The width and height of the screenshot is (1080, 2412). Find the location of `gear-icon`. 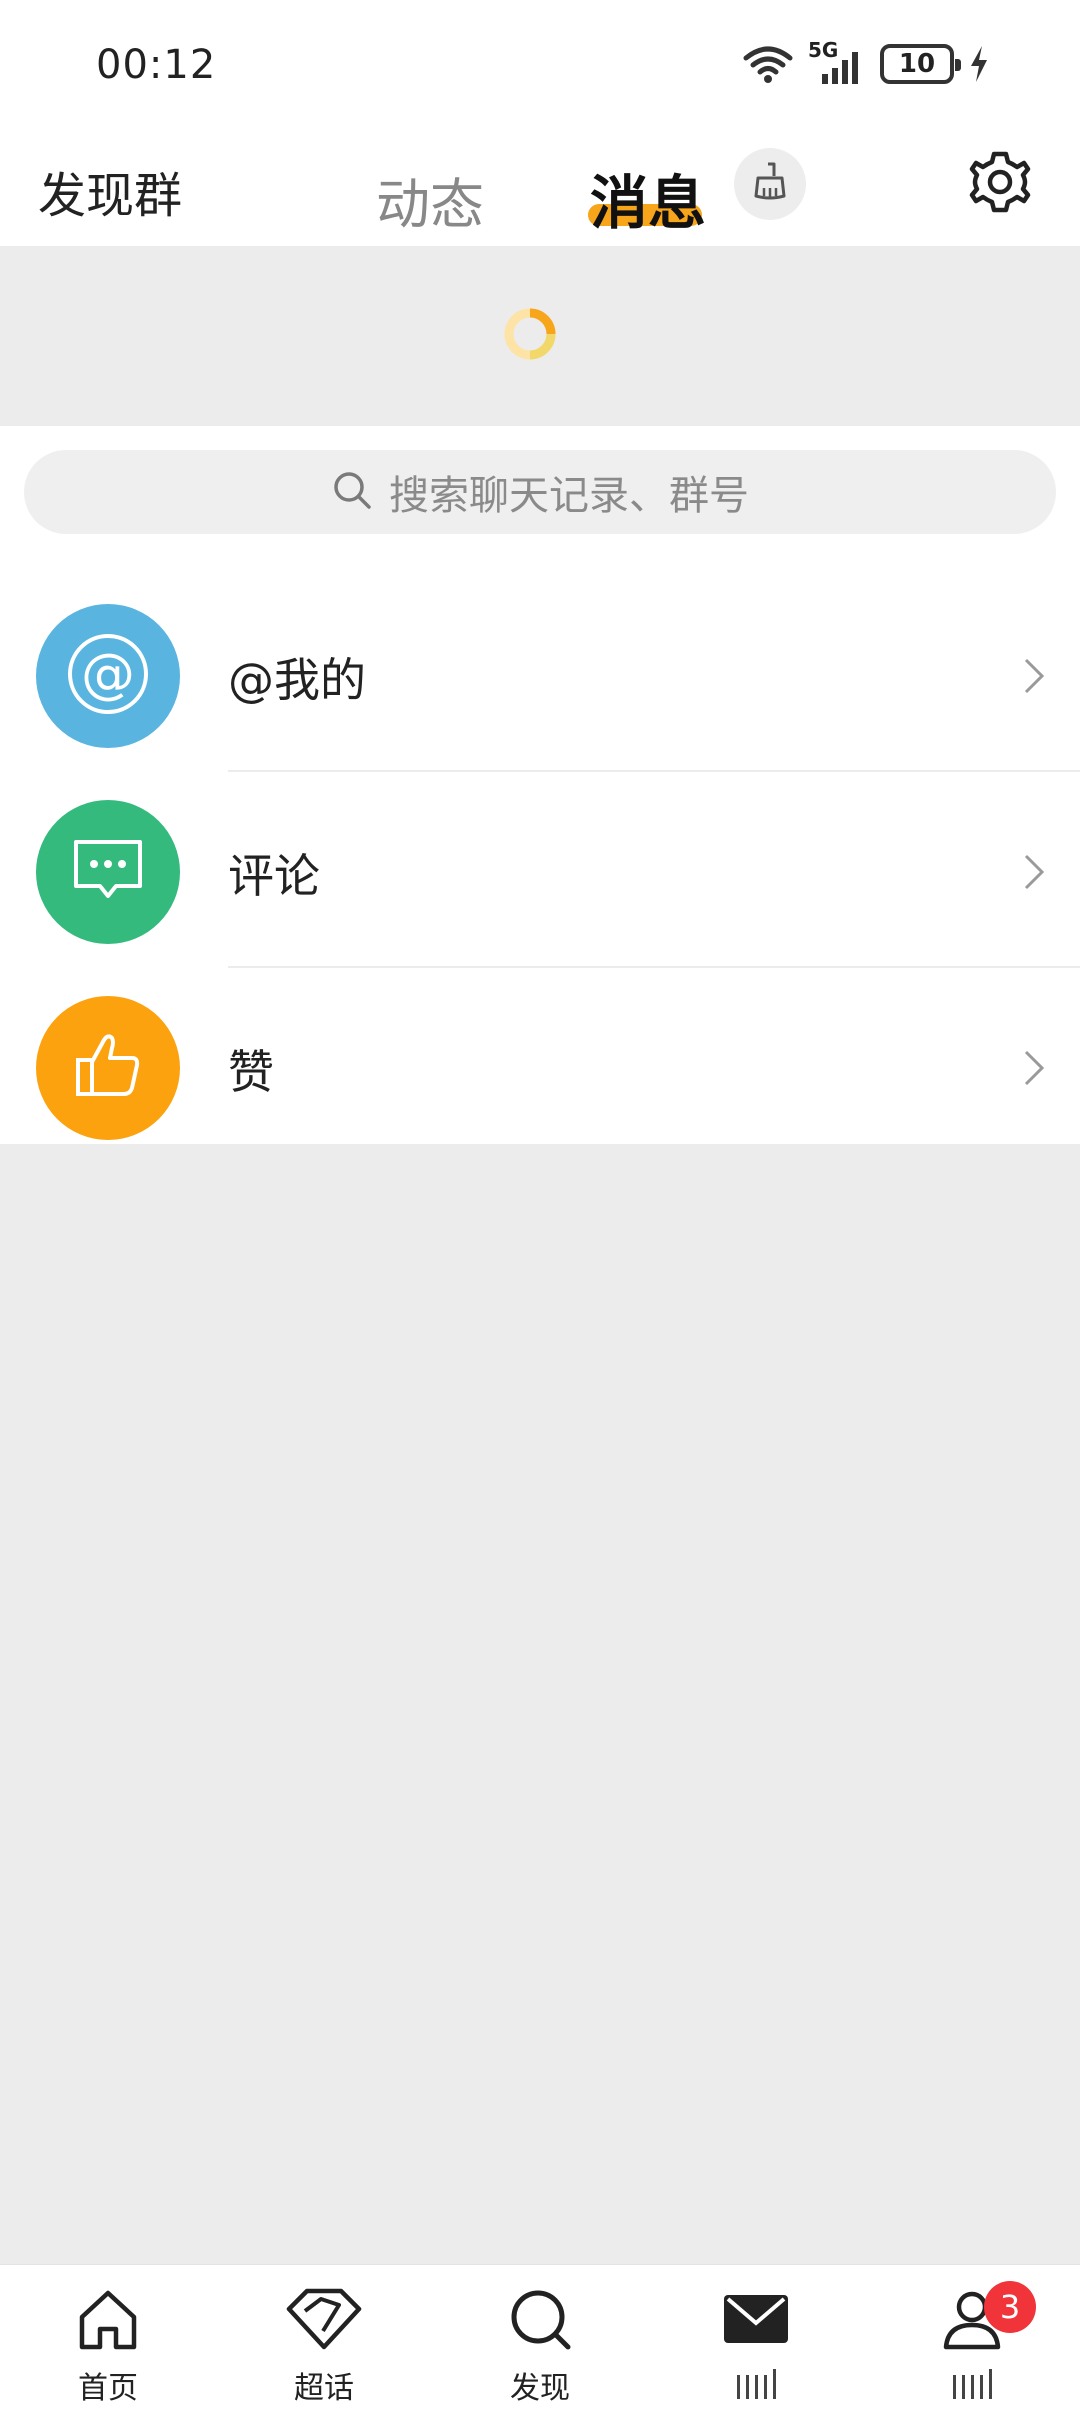

gear-icon is located at coordinates (1000, 184).